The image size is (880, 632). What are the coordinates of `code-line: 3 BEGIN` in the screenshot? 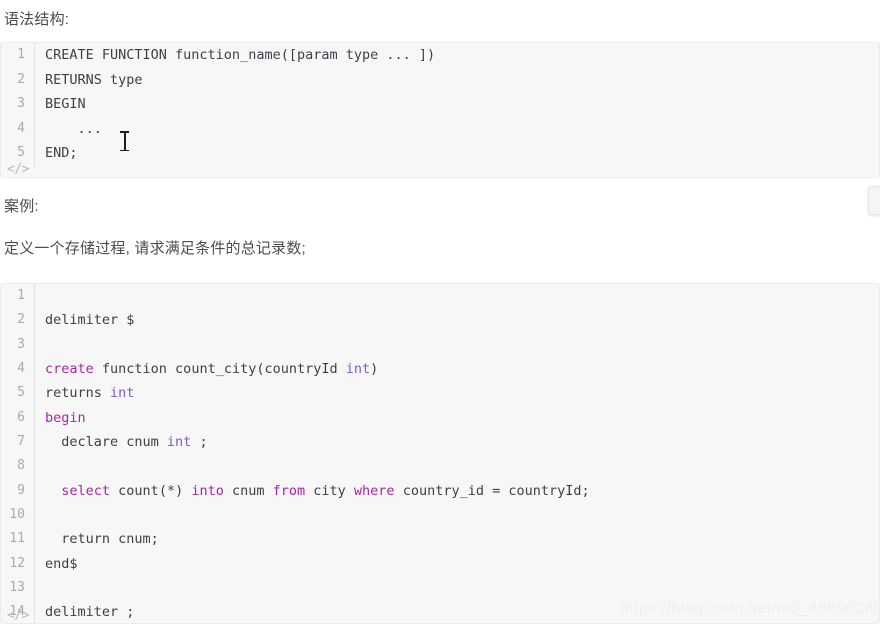 It's located at (440, 104).